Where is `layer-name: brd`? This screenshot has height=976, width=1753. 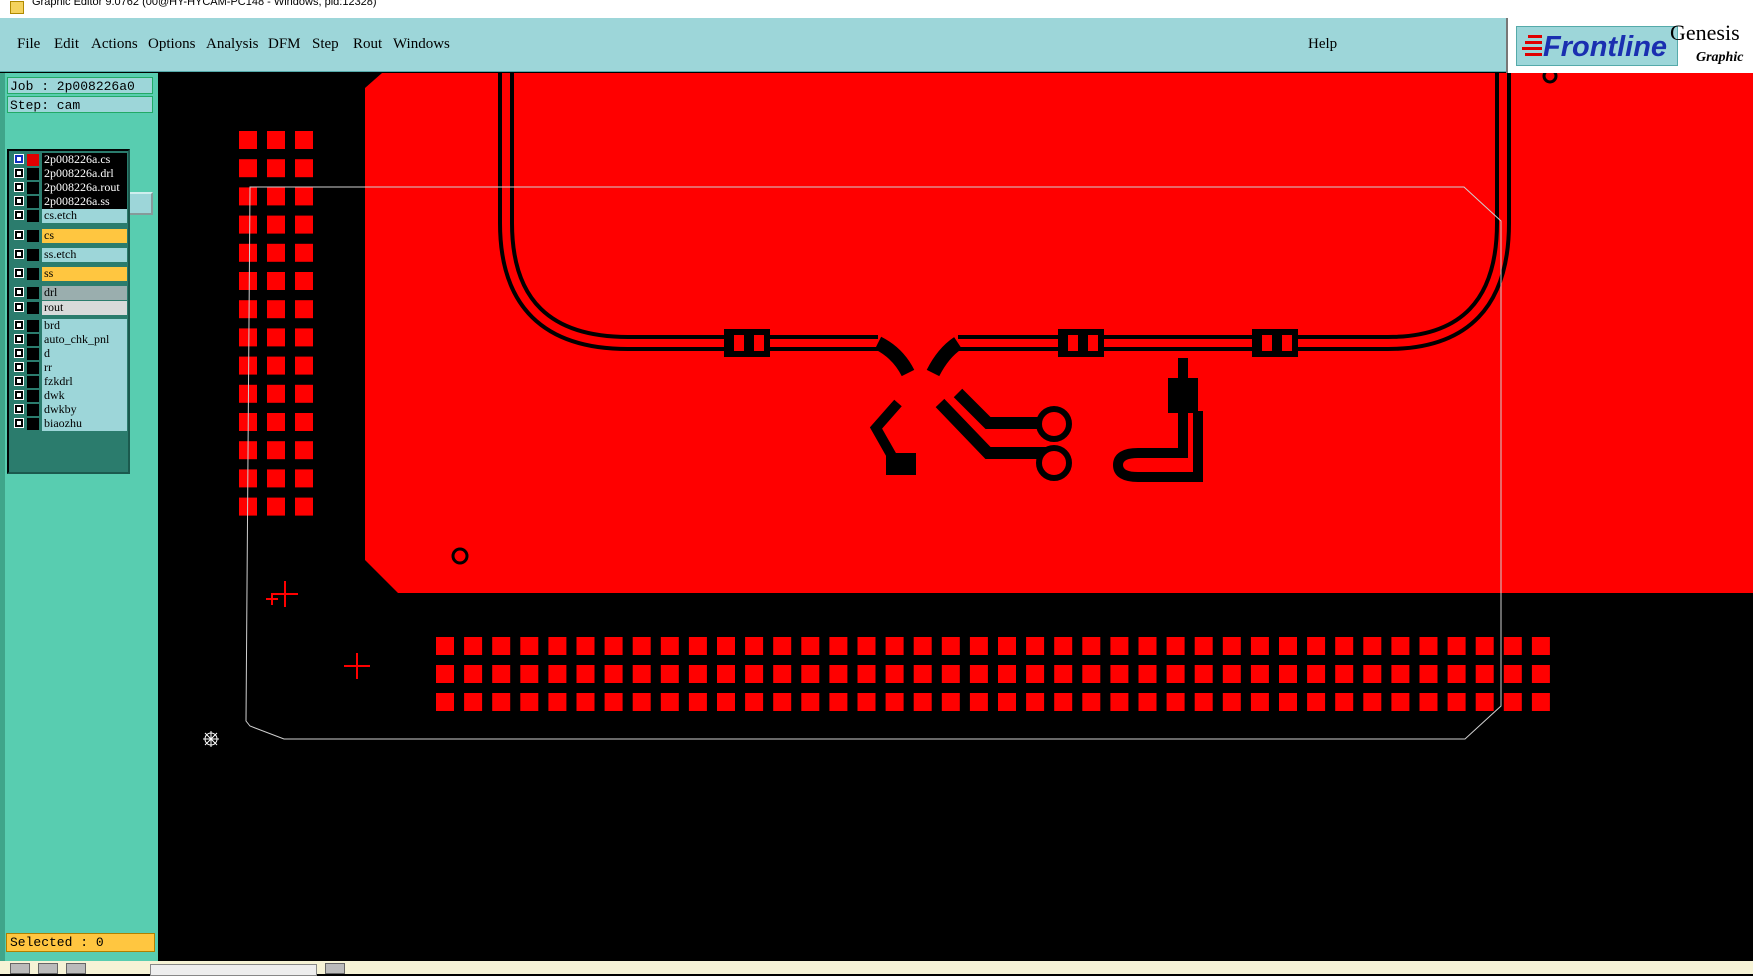 layer-name: brd is located at coordinates (84, 326).